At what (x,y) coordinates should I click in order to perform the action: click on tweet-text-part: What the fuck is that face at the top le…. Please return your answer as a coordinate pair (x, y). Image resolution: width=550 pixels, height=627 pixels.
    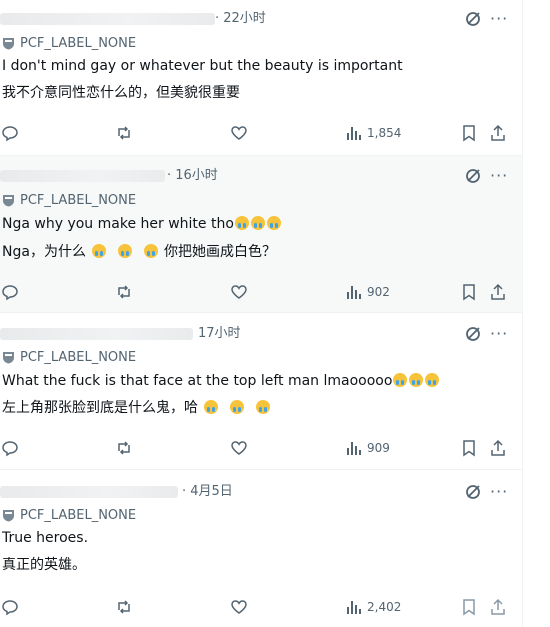
    Looking at the image, I should click on (197, 381).